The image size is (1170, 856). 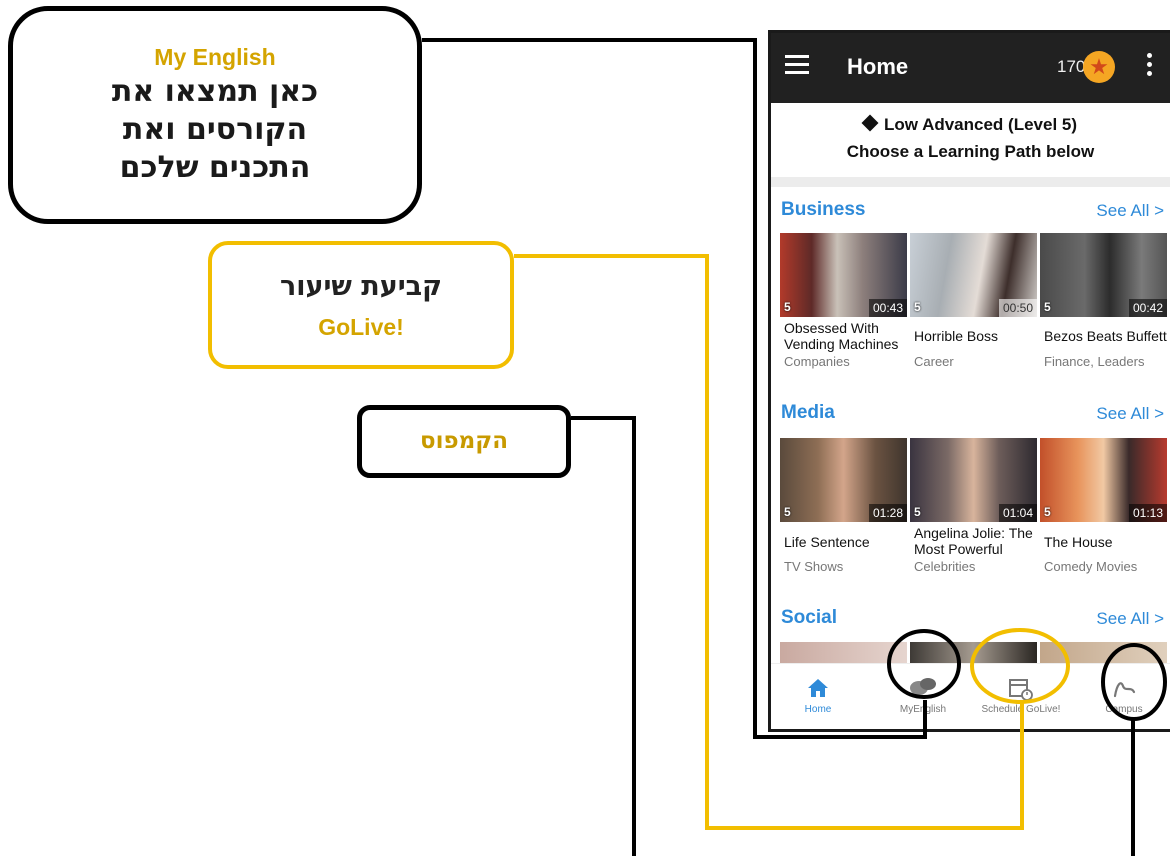 I want to click on home-icon, so click(x=819, y=690).